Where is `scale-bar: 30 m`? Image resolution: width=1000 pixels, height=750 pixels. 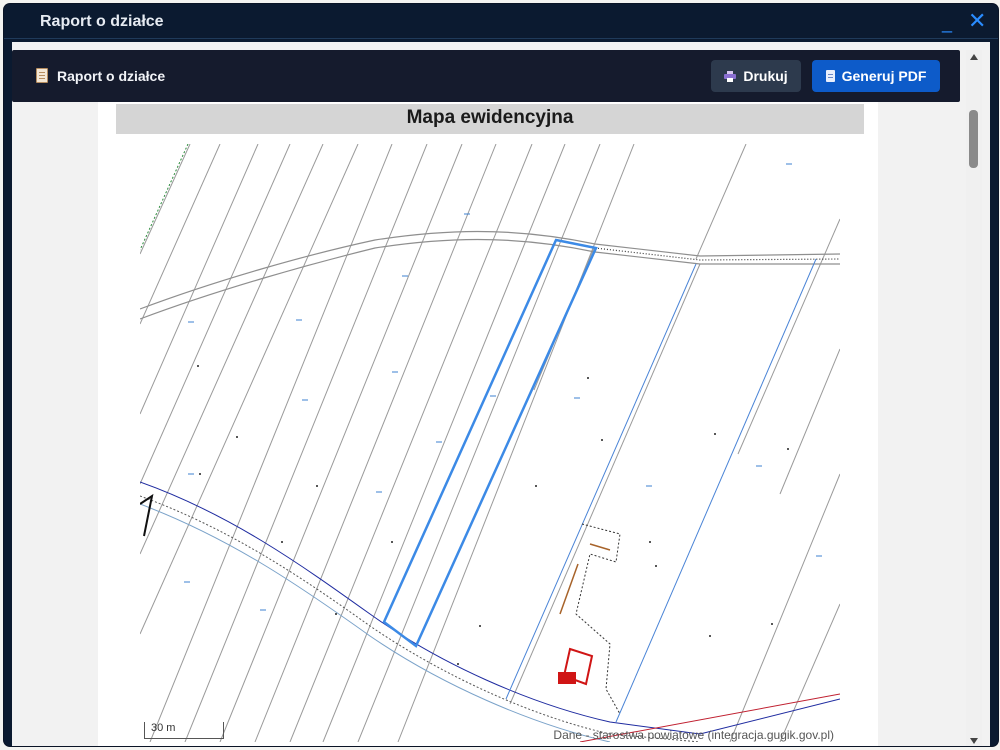
scale-bar: 30 m is located at coordinates (184, 730).